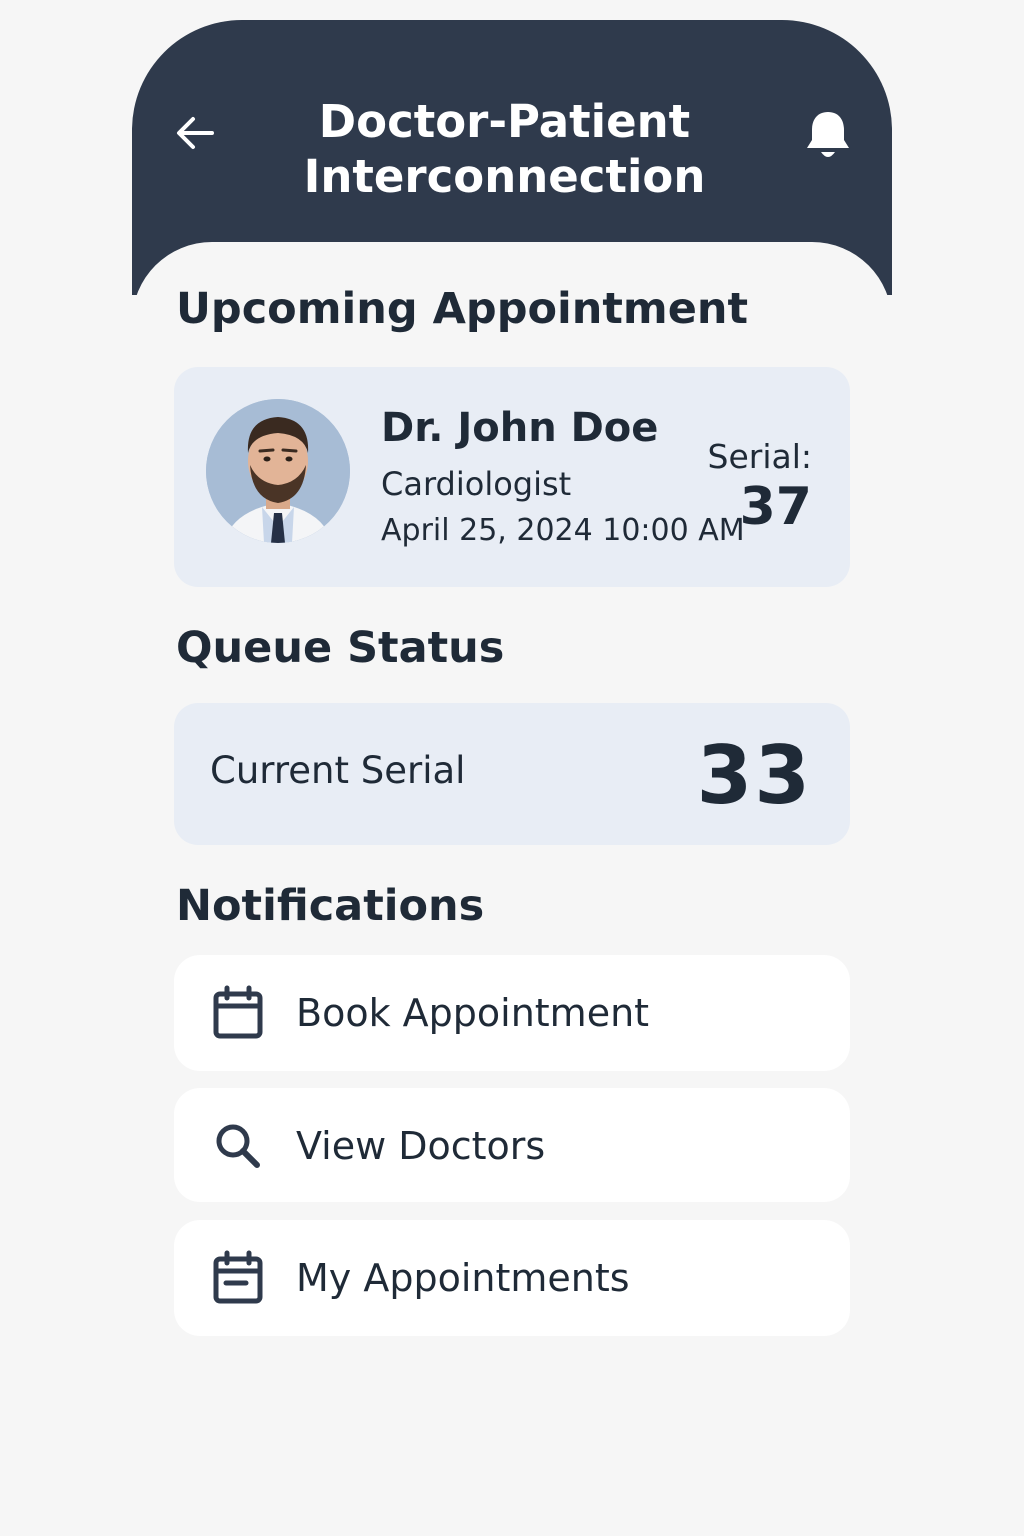 The image size is (1024, 1536). Describe the element at coordinates (563, 530) in the screenshot. I see `appointment-datetime: April 25, 2024 10:00 AM` at that location.